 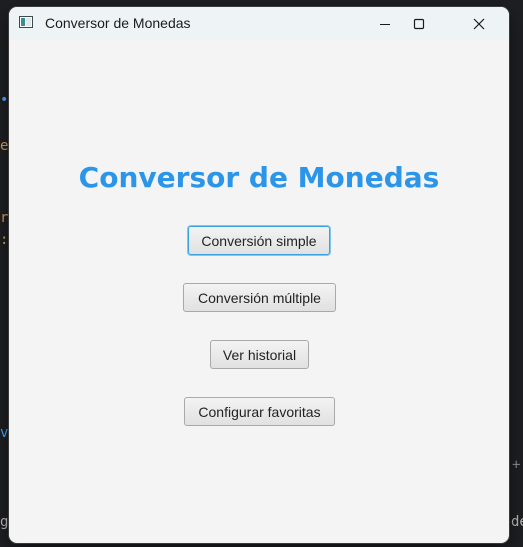 I want to click on title-bar: Conversor de Monedas, so click(x=259, y=23).